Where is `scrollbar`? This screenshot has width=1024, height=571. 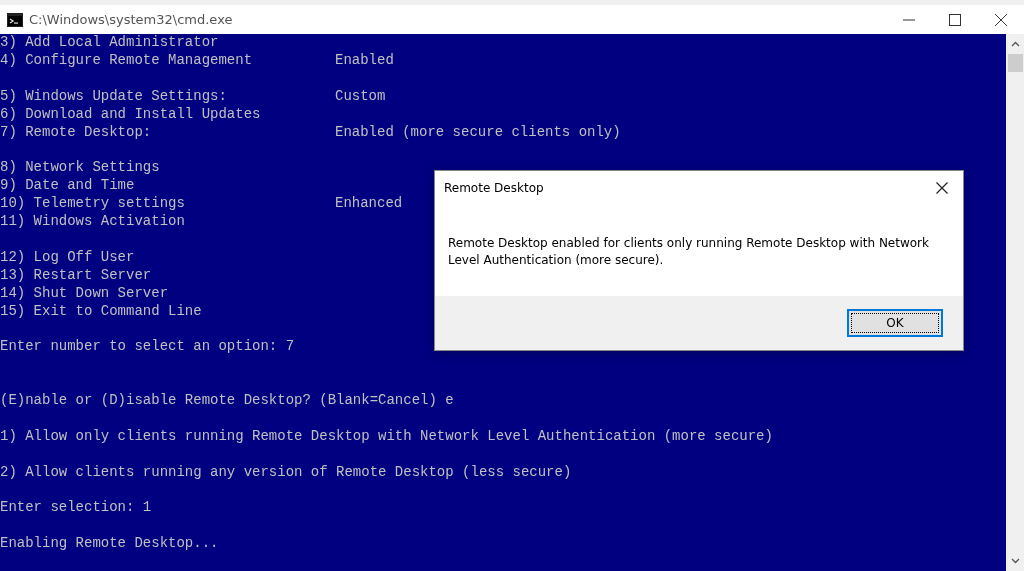
scrollbar is located at coordinates (1015, 302).